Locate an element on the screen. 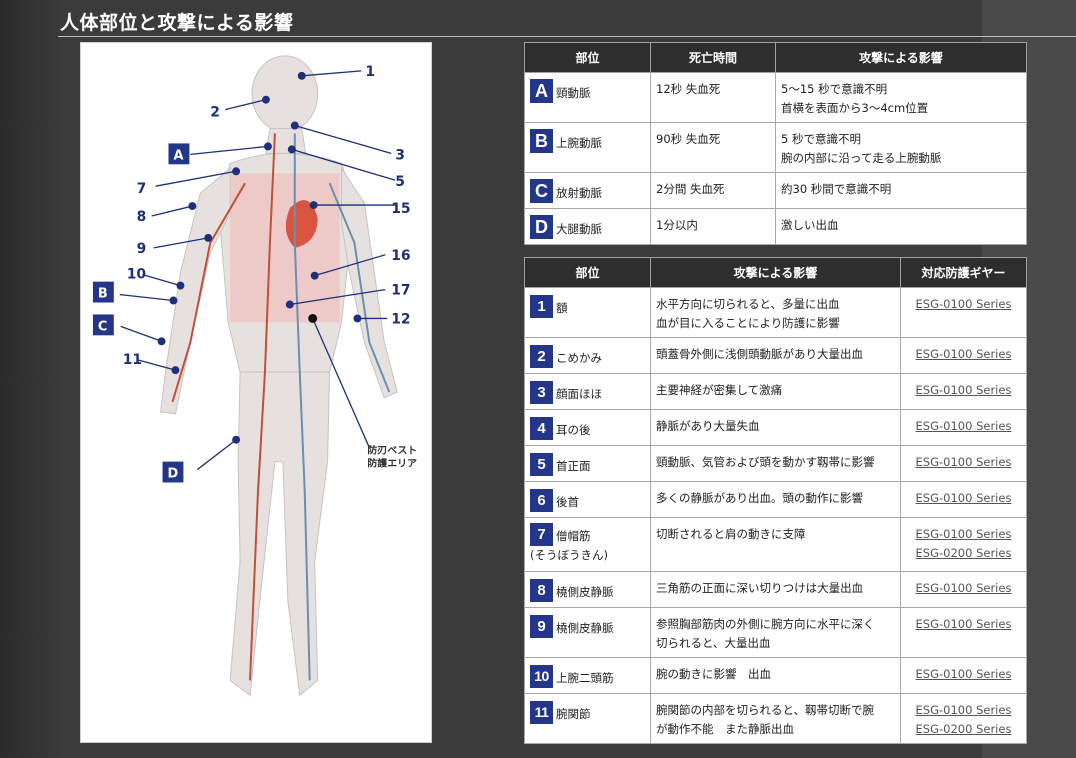 This screenshot has width=1076, height=758. svg-text: D is located at coordinates (173, 474).